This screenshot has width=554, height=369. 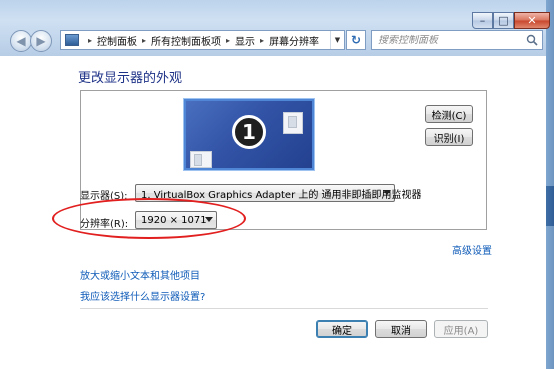 What do you see at coordinates (149, 218) in the screenshot?
I see `highlight-ellipse` at bounding box center [149, 218].